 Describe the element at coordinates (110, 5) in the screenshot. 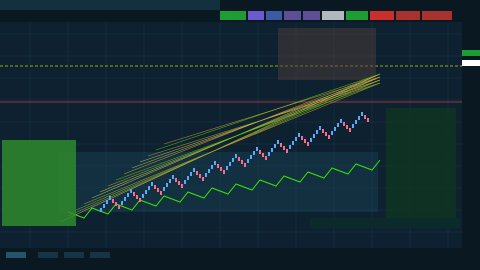

I see `window-tab-strip` at that location.